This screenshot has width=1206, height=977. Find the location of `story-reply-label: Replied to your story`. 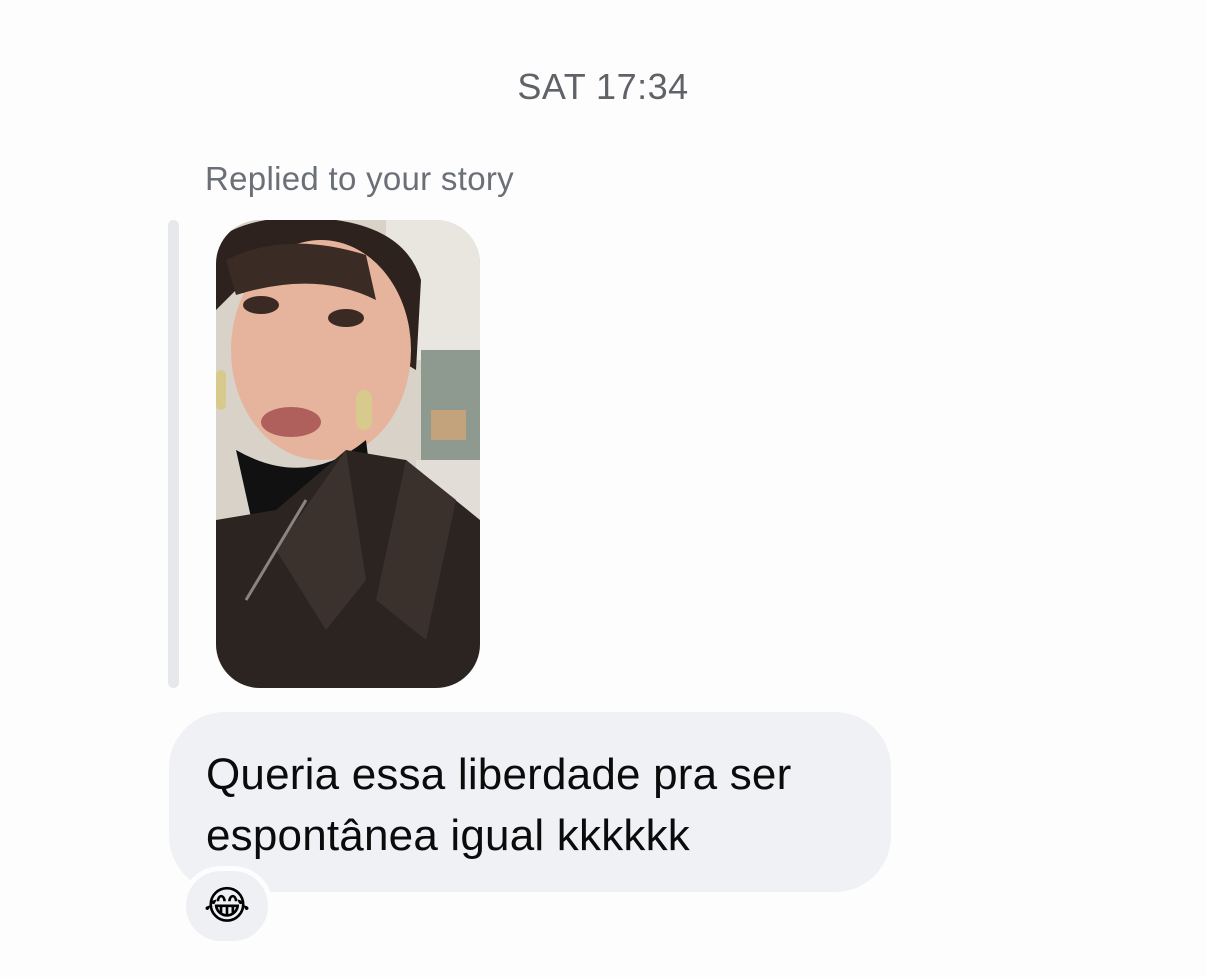

story-reply-label: Replied to your story is located at coordinates (359, 178).